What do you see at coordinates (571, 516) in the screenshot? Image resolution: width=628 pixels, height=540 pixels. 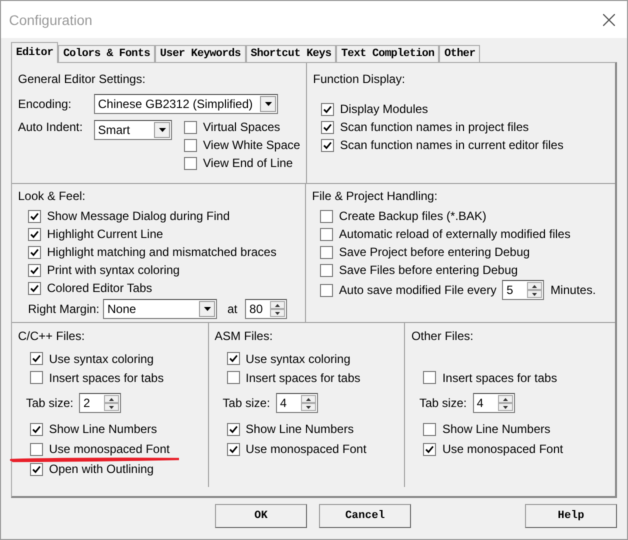 I see `help-button: Help` at bounding box center [571, 516].